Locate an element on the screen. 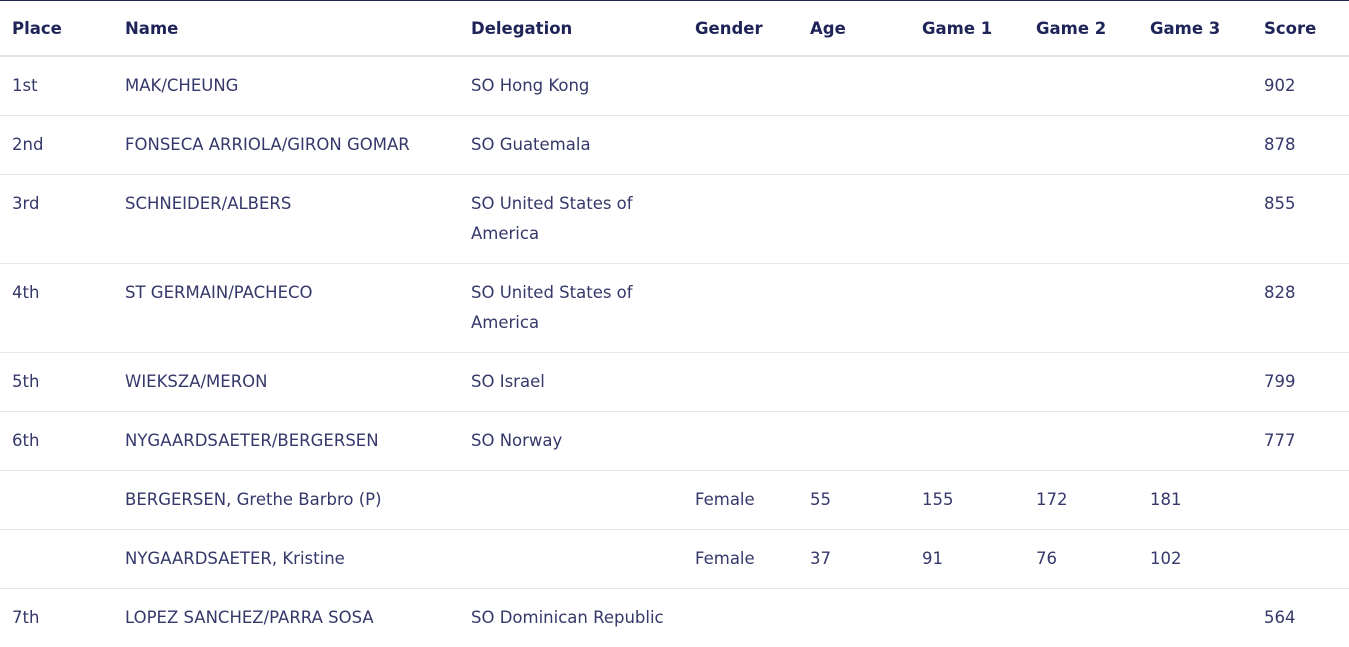  age-cell: 55 is located at coordinates (854, 500).